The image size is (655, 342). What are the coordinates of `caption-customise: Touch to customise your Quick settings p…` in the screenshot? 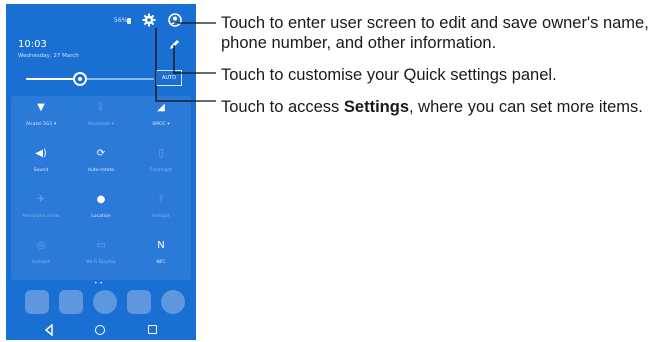 It's located at (389, 75).